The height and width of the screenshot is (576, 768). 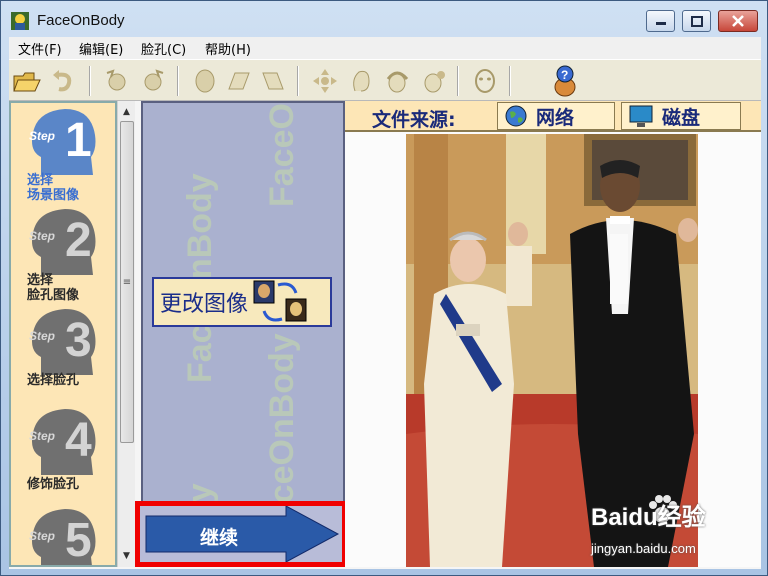 I want to click on disk-label: 磁盘, so click(x=681, y=117).